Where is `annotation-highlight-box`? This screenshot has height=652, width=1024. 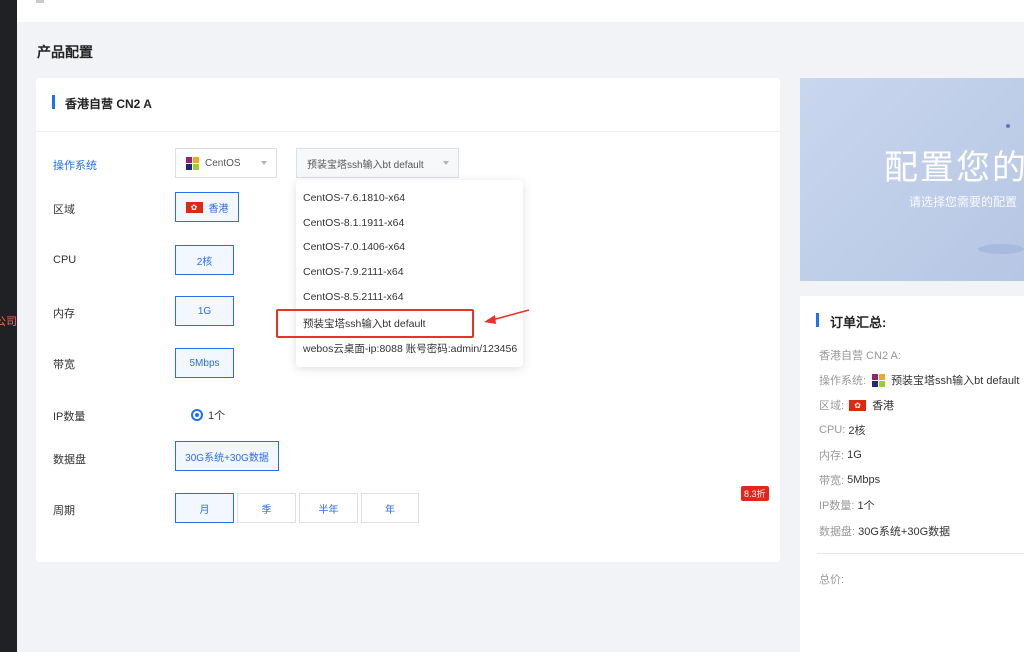 annotation-highlight-box is located at coordinates (375, 323).